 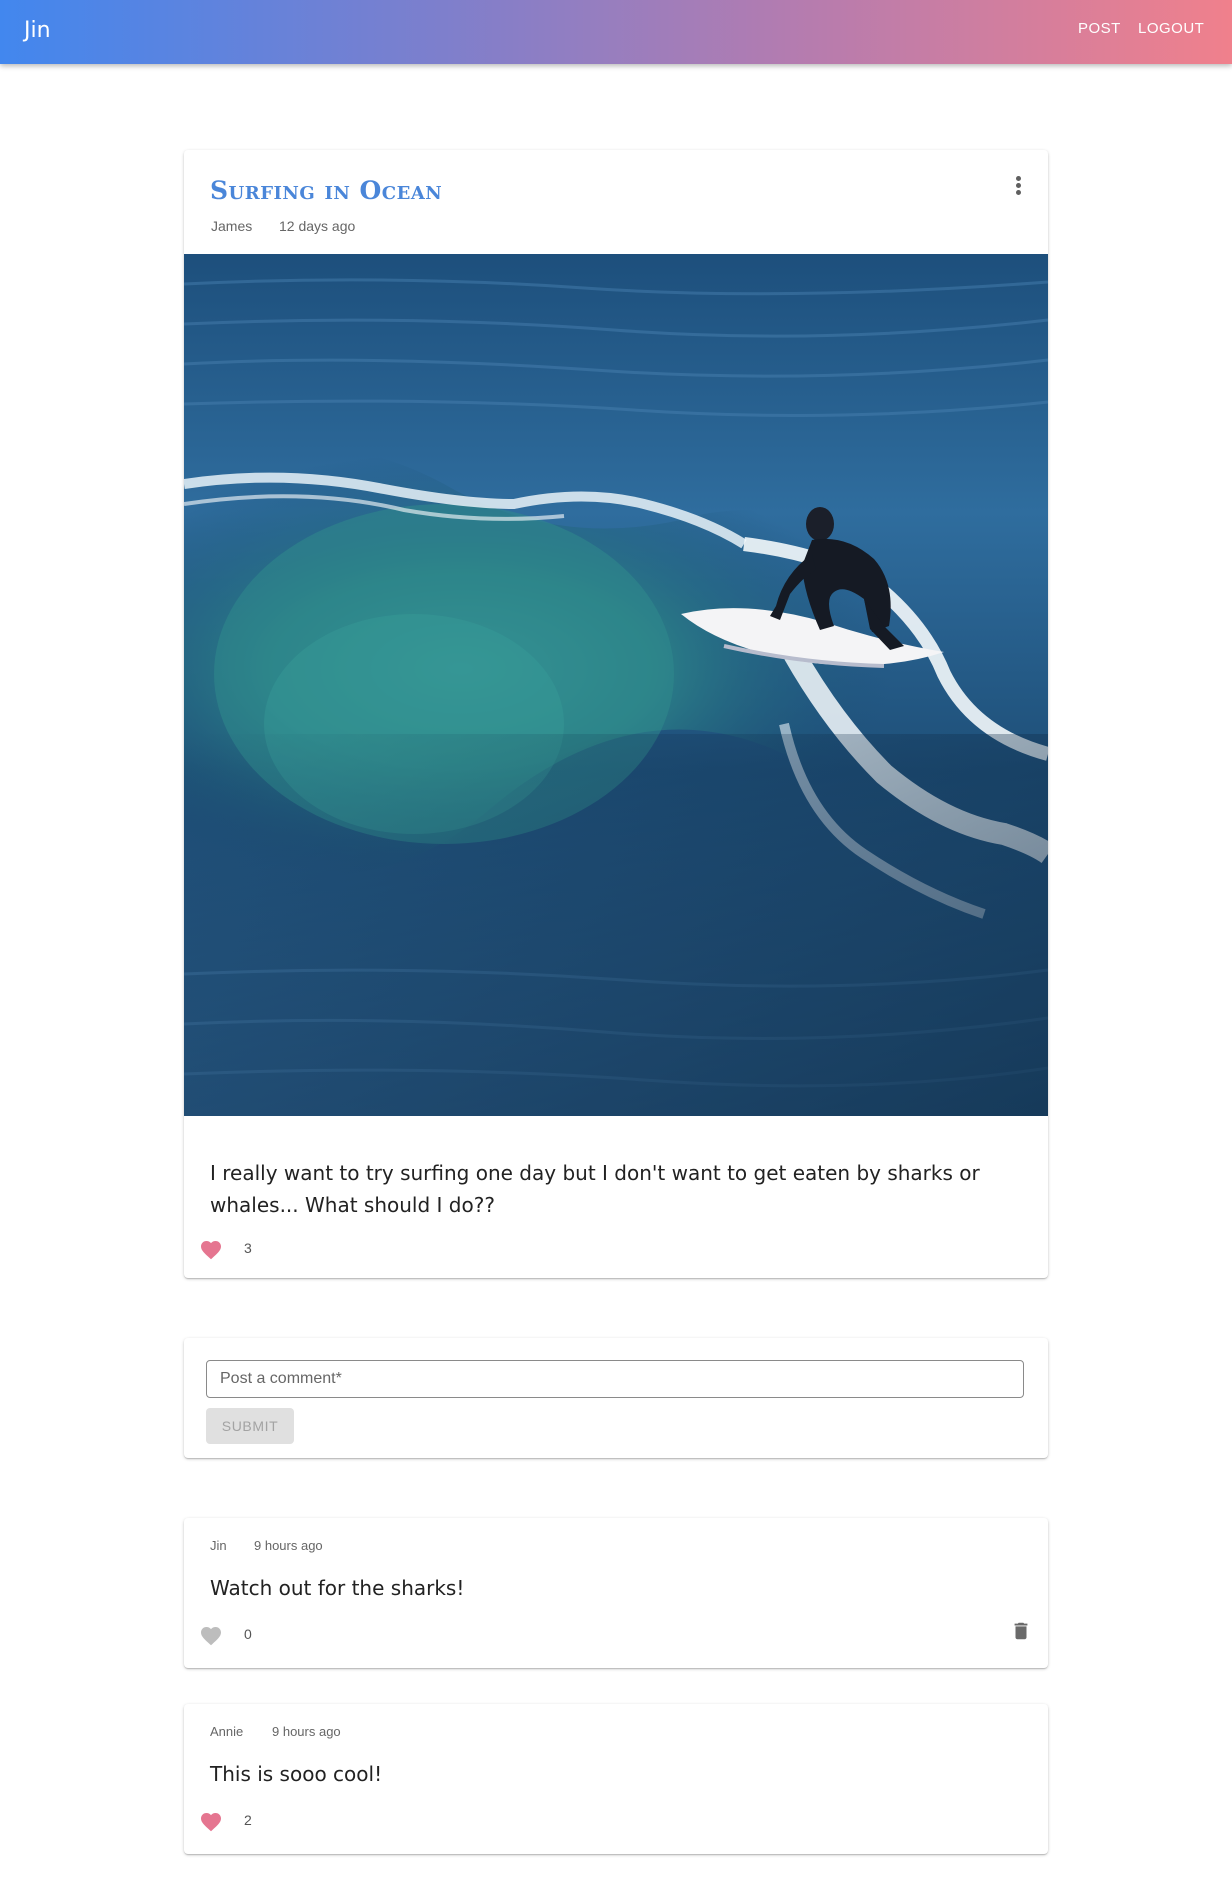 I want to click on comment-input-placeholder: Post a comment*, so click(x=281, y=1379).